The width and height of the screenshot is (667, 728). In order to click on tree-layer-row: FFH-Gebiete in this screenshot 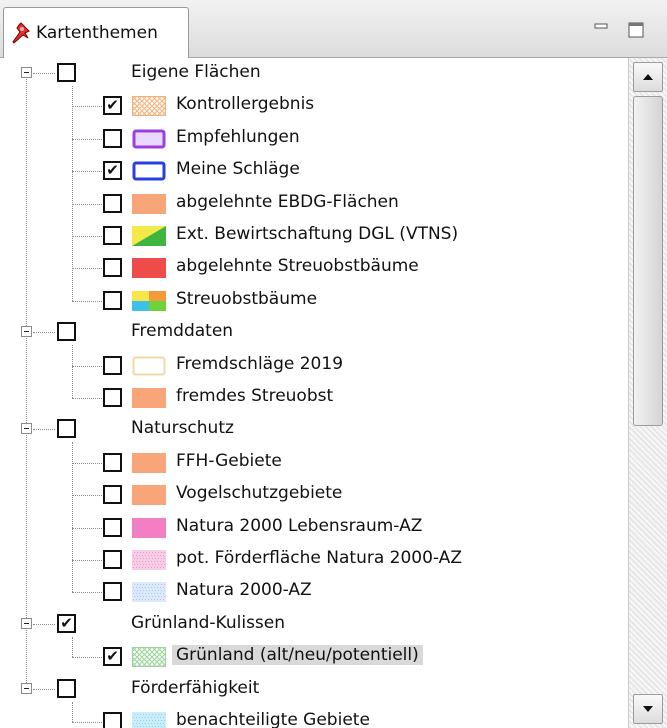, I will do `click(314, 463)`.